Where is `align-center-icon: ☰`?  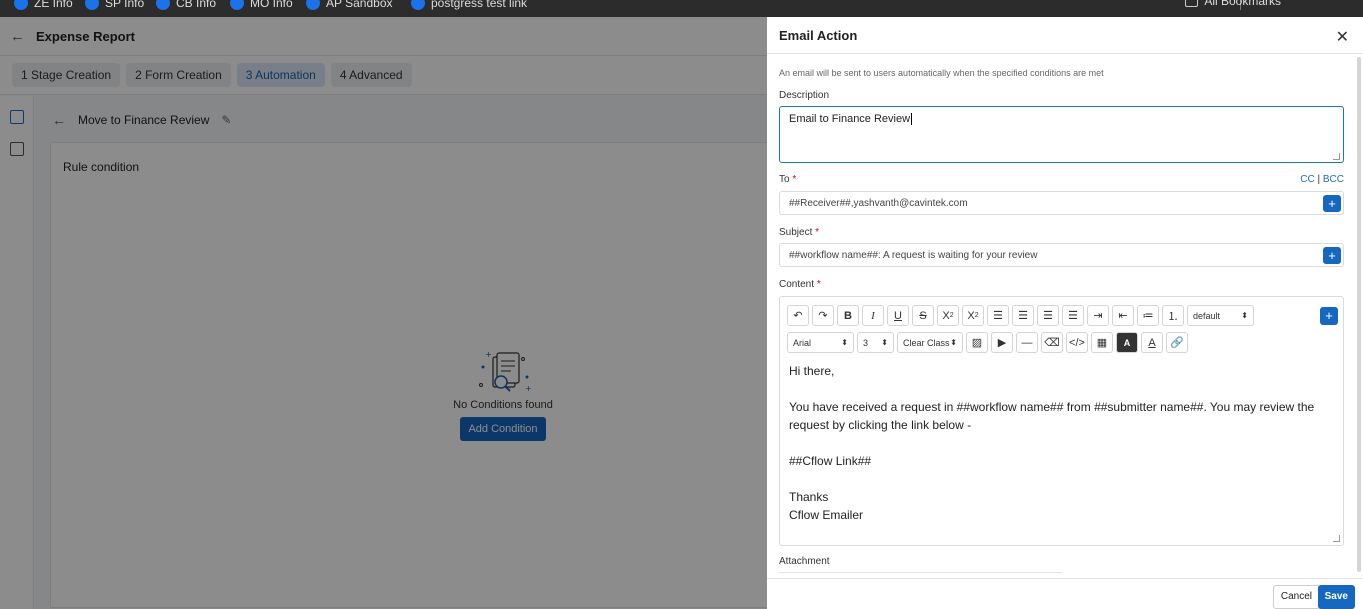
align-center-icon: ☰ is located at coordinates (1023, 315).